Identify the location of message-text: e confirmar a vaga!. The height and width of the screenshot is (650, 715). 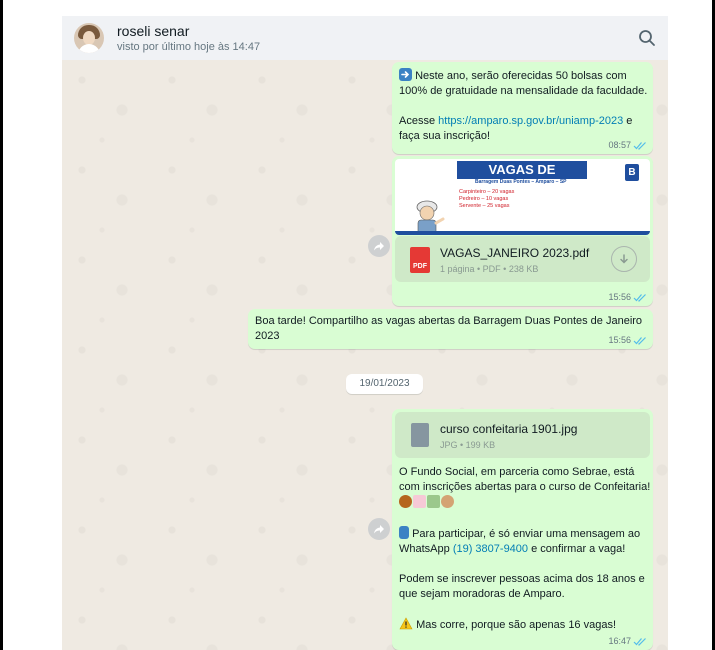
(577, 549).